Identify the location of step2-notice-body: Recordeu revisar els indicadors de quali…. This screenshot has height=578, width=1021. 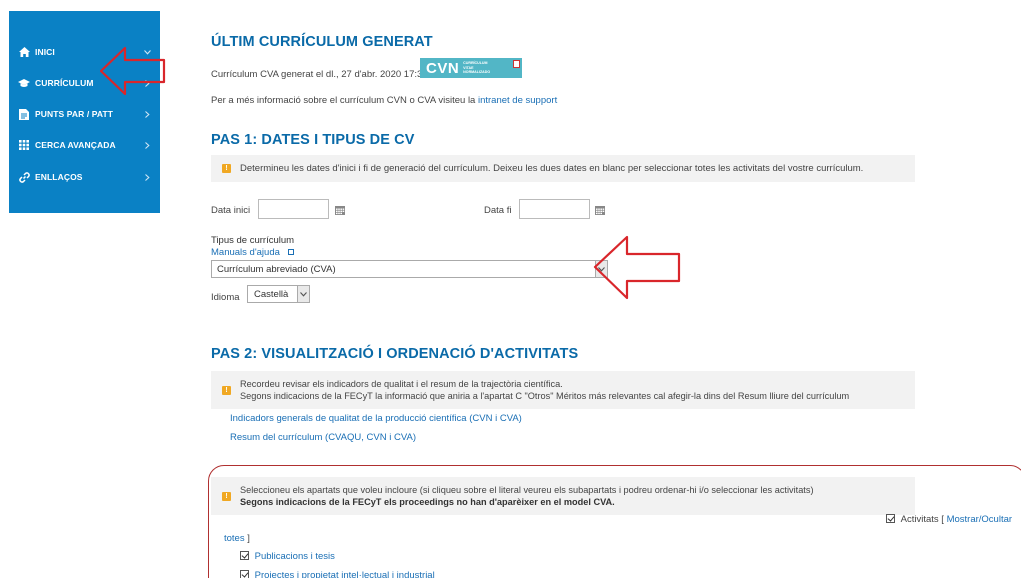
(544, 390).